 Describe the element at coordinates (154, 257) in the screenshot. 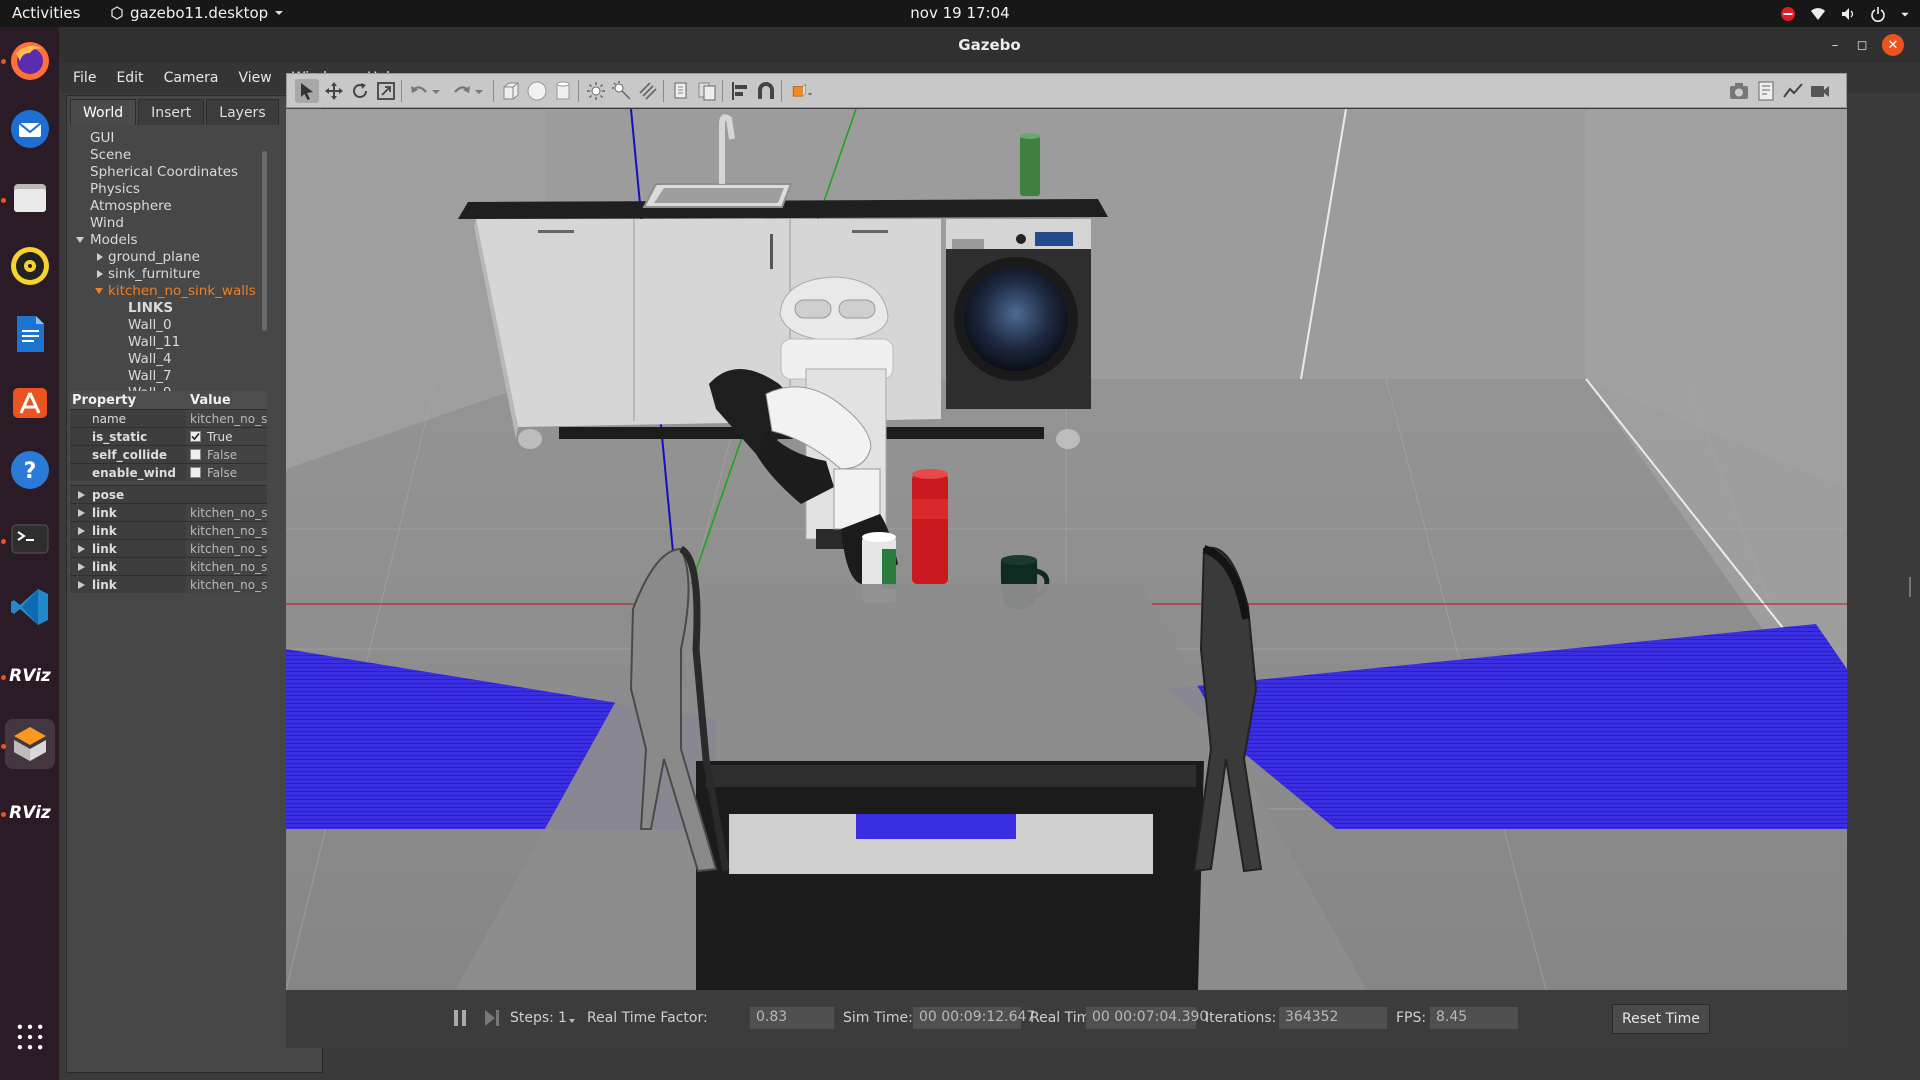

I see `tree-item-ground-plane: ground_plane` at that location.